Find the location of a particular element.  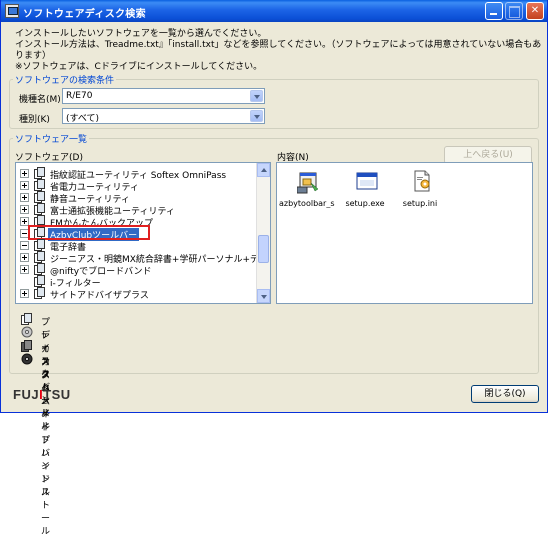

close-window-button: ✕ is located at coordinates (535, 11).